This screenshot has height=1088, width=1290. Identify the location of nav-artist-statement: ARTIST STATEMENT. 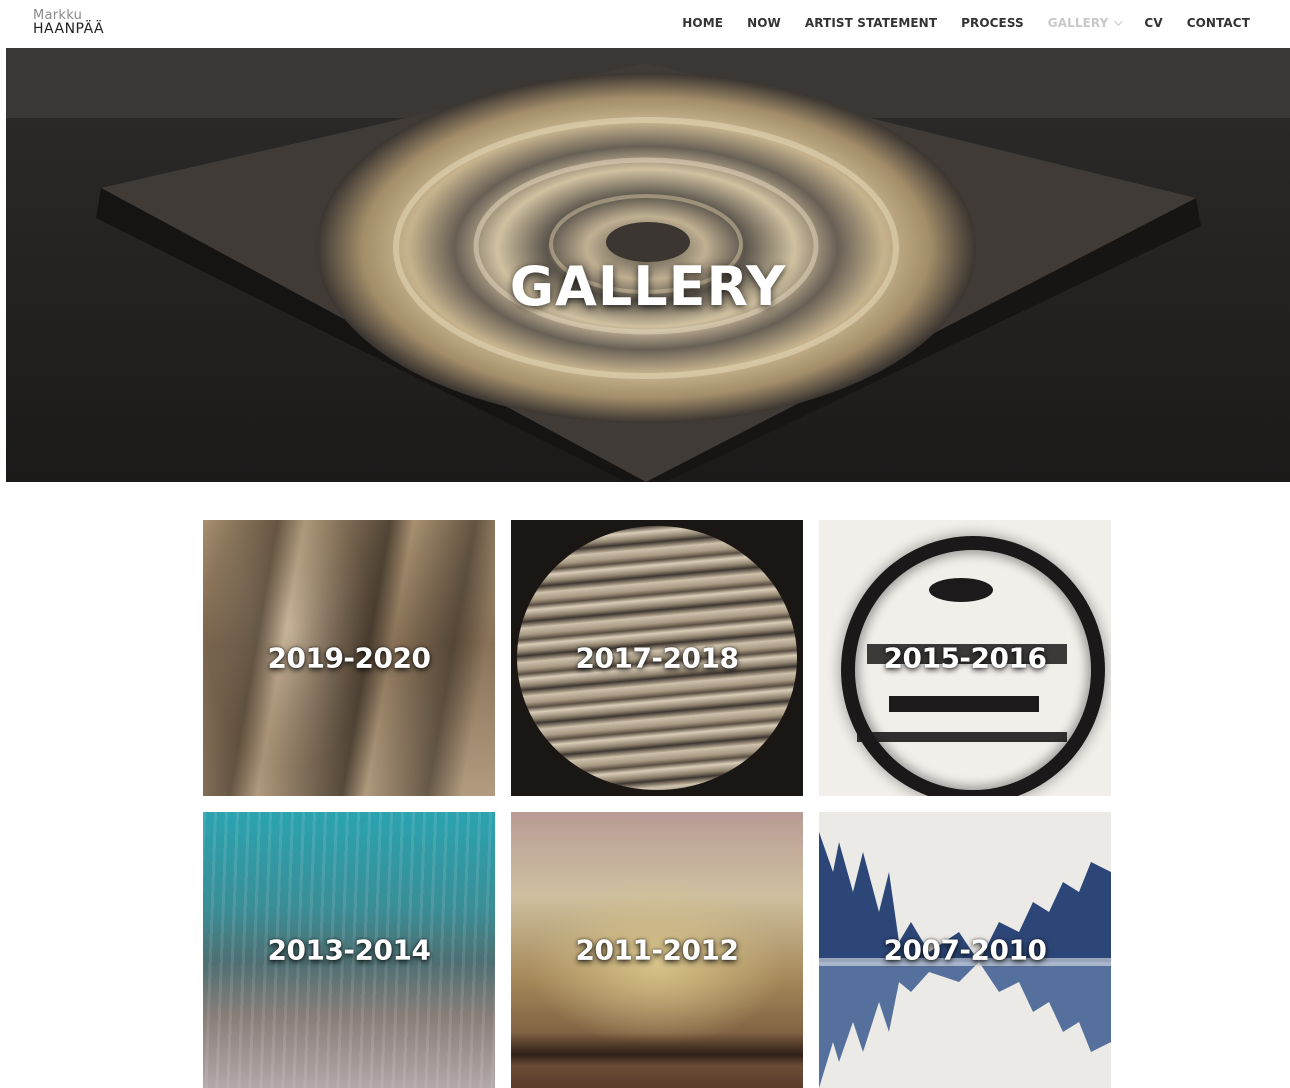
(871, 23).